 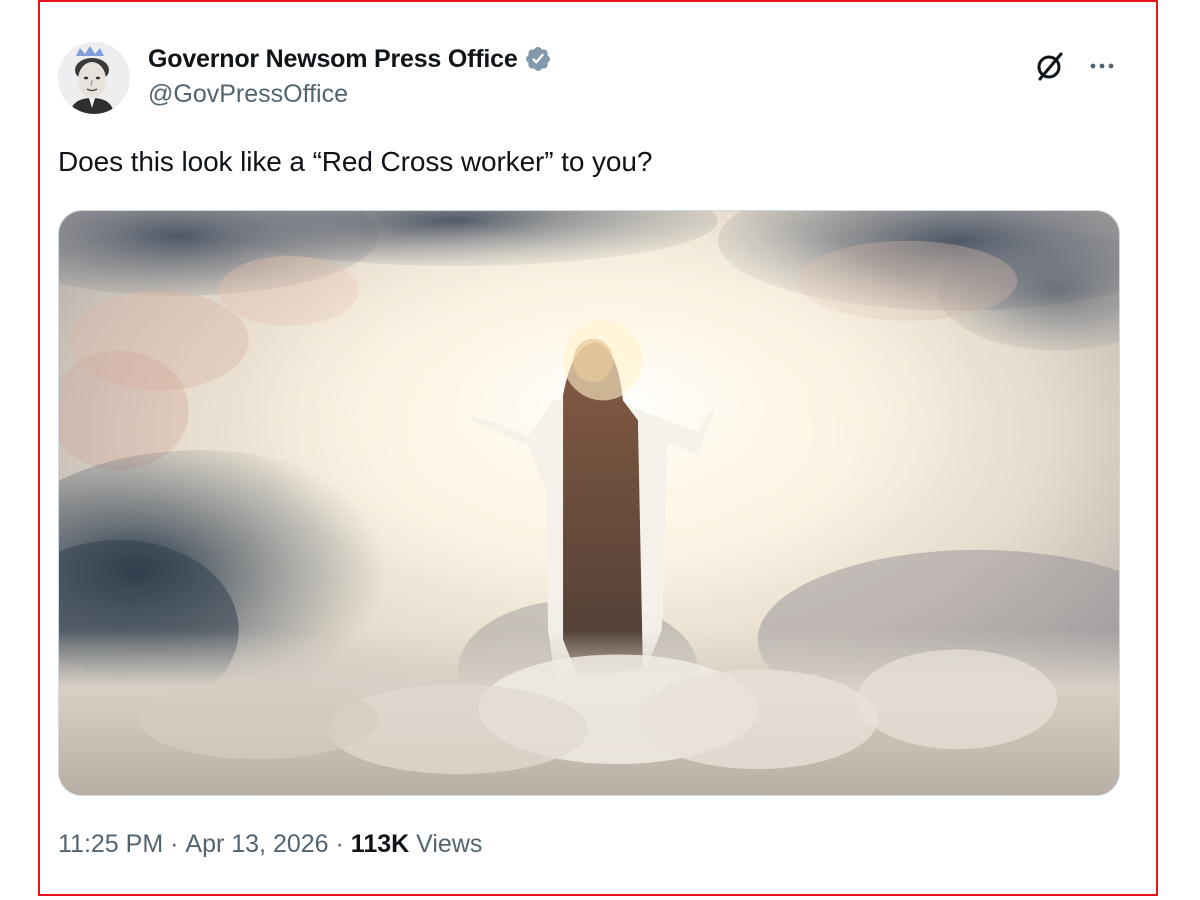 I want to click on tweet-meta: 11:25 PM · Apr 13, 2026 · 113K Views, so click(x=270, y=844).